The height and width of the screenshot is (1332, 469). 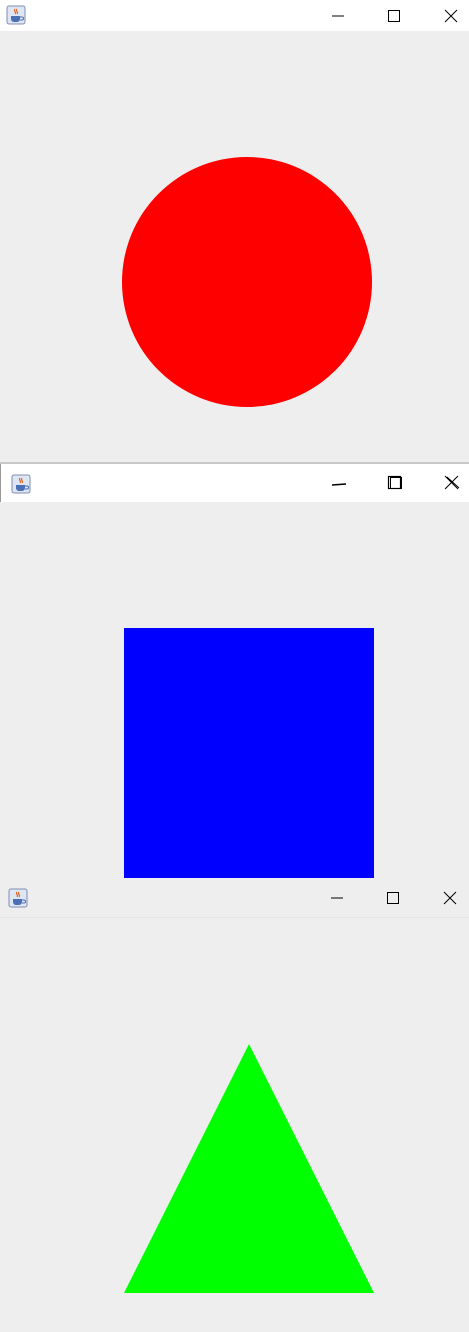 I want to click on triangle-canvas, so click(x=249, y=1168).